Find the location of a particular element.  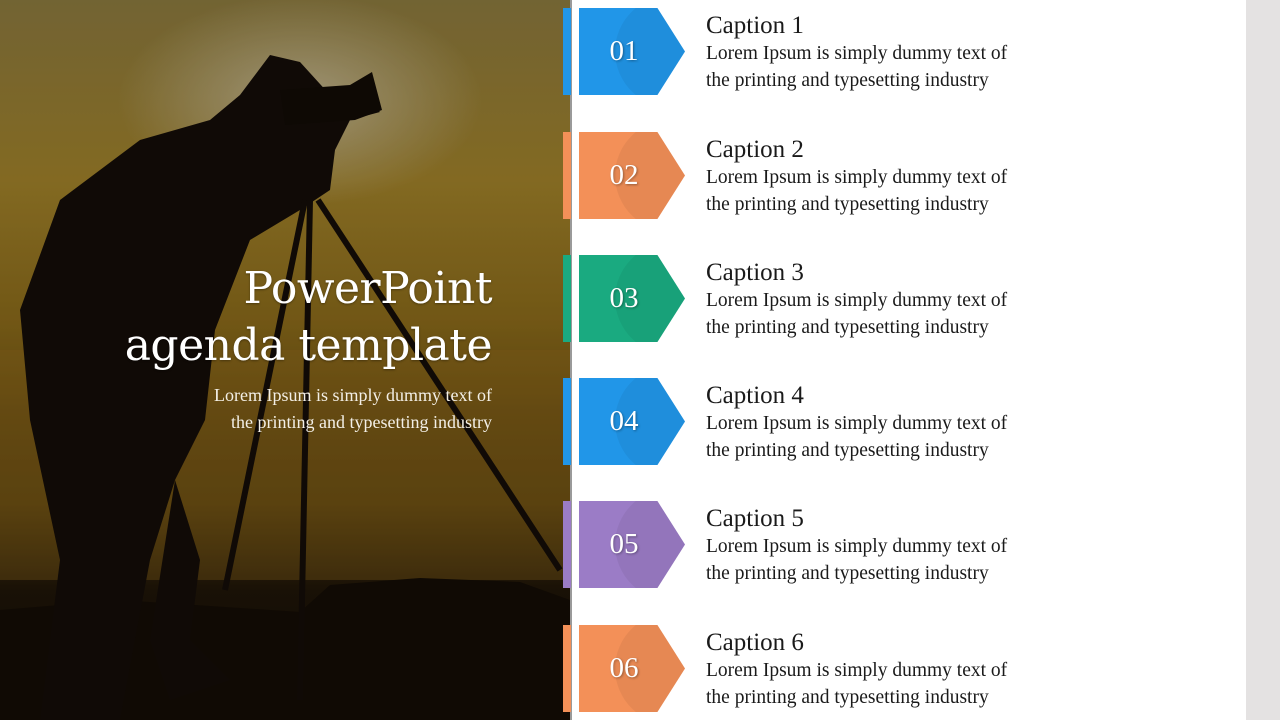

number-badge: 02 is located at coordinates (632, 175).